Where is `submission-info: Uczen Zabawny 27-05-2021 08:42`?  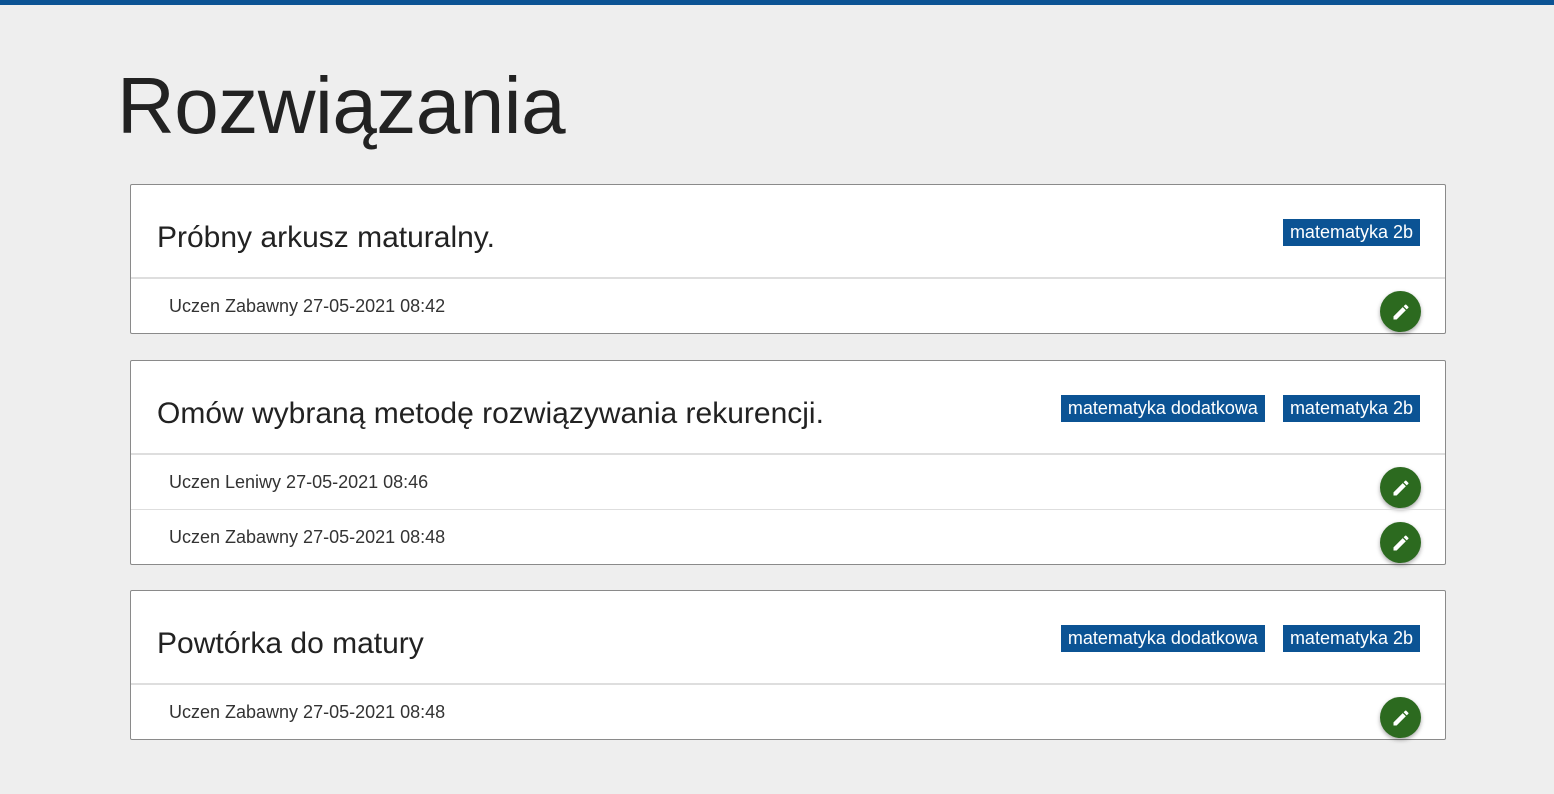
submission-info: Uczen Zabawny 27-05-2021 08:42 is located at coordinates (307, 306).